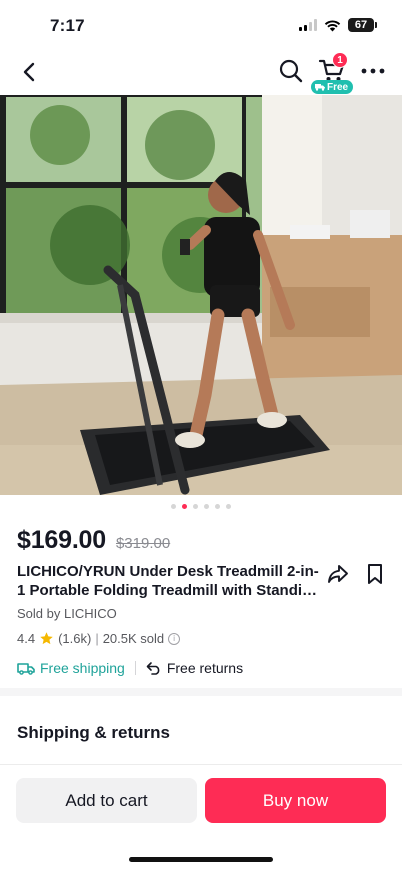 The width and height of the screenshot is (402, 870). What do you see at coordinates (201, 692) in the screenshot?
I see `section-divider` at bounding box center [201, 692].